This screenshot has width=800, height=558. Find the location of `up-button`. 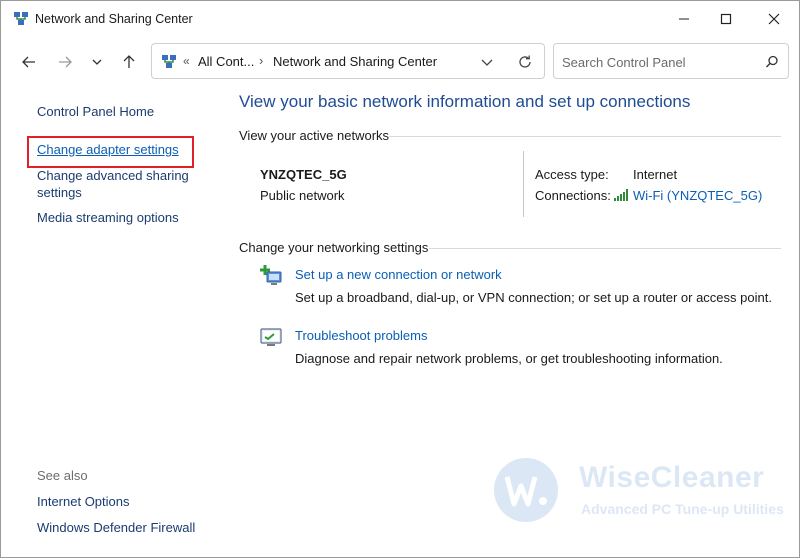

up-button is located at coordinates (129, 62).